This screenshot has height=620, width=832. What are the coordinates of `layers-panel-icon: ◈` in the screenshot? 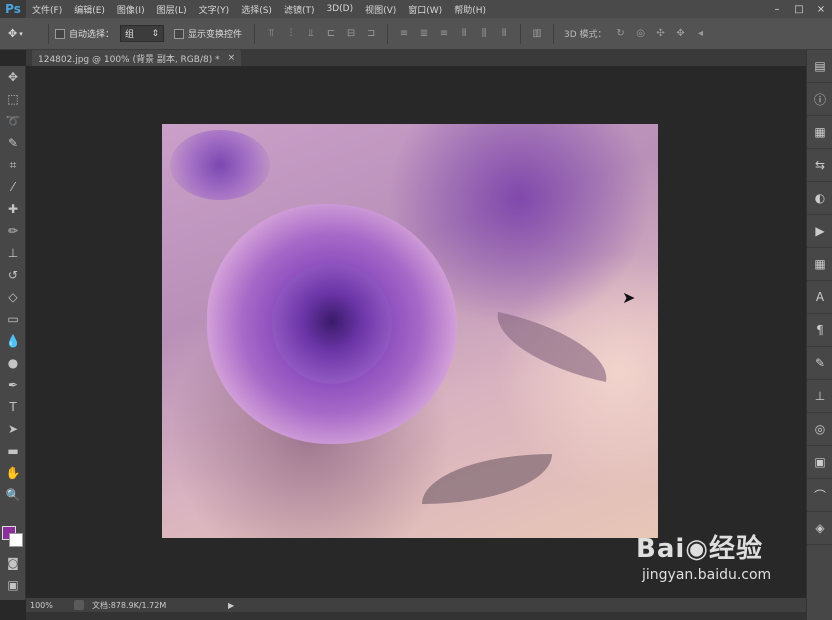 It's located at (819, 528).